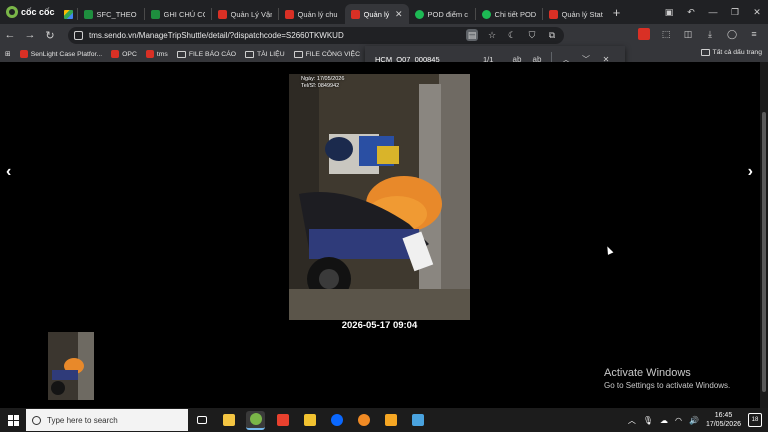 Image resolution: width=768 pixels, height=432 pixels. What do you see at coordinates (699, 34) in the screenshot?
I see `toolbar-icons: ⬚ ◫ ⤓ ◯ ≡` at bounding box center [699, 34].